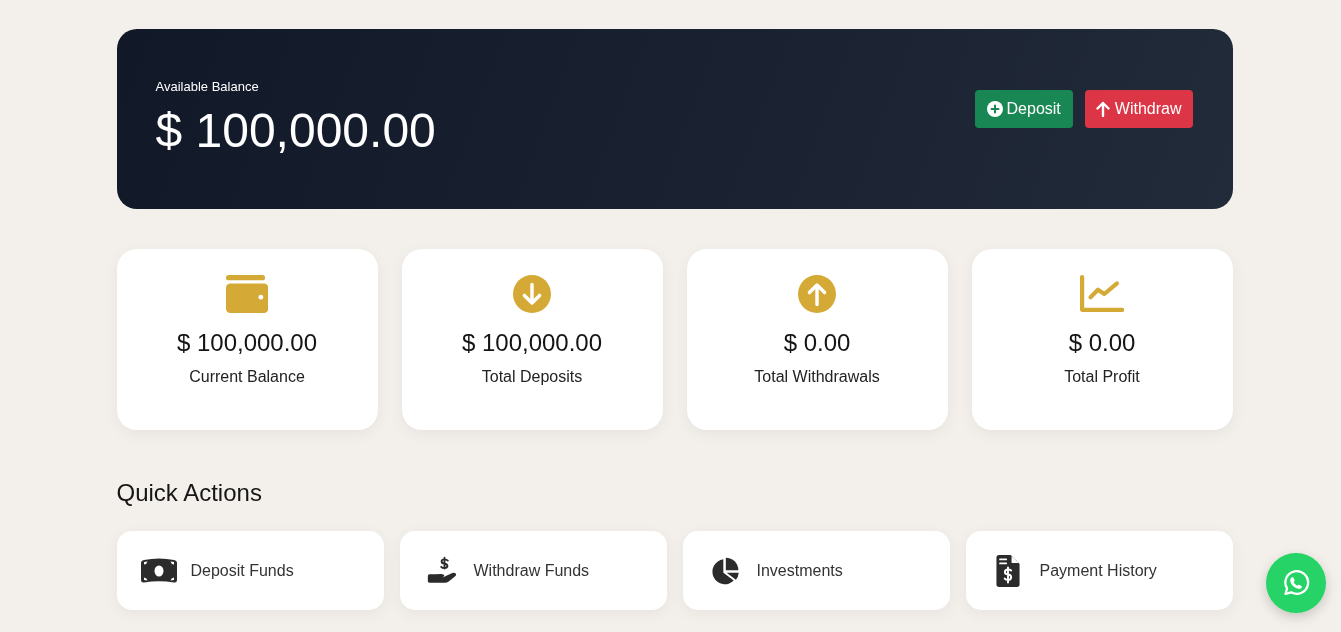 Image resolution: width=1341 pixels, height=632 pixels. I want to click on stat-label: Total Withdrawals, so click(817, 376).